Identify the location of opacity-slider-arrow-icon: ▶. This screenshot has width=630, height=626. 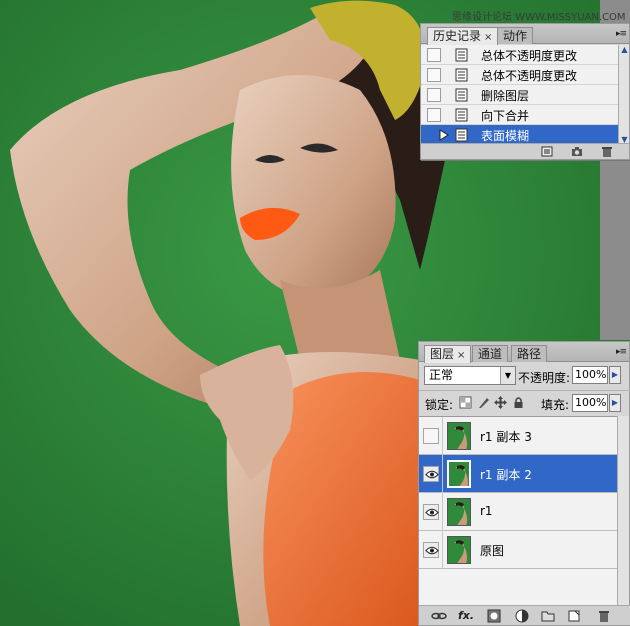
(615, 375).